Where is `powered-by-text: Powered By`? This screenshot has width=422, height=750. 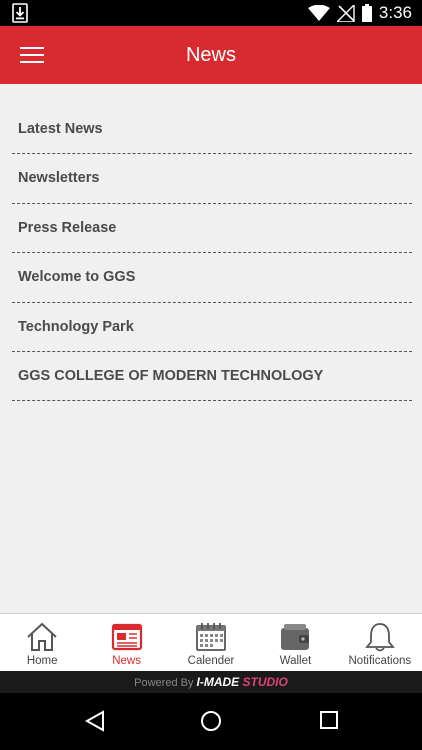 powered-by-text: Powered By is located at coordinates (165, 683).